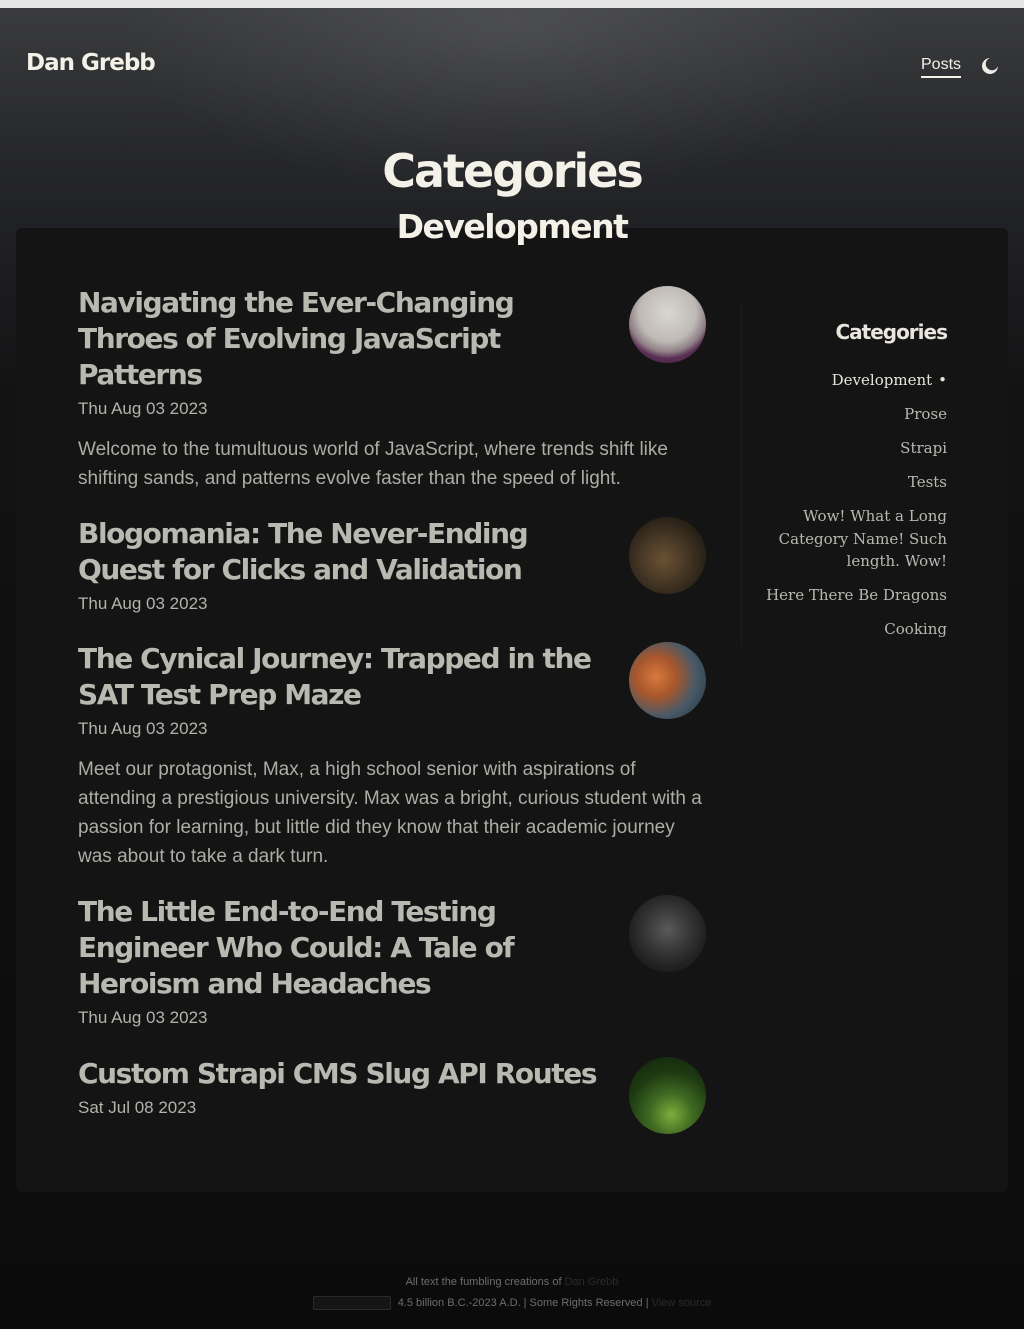 Image resolution: width=1024 pixels, height=1329 pixels. What do you see at coordinates (351, 1303) in the screenshot?
I see `license-badge-icon` at bounding box center [351, 1303].